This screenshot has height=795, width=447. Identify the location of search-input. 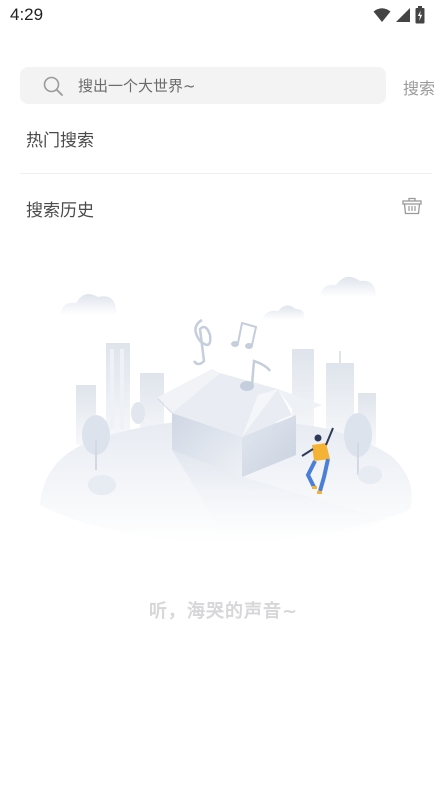
(223, 85).